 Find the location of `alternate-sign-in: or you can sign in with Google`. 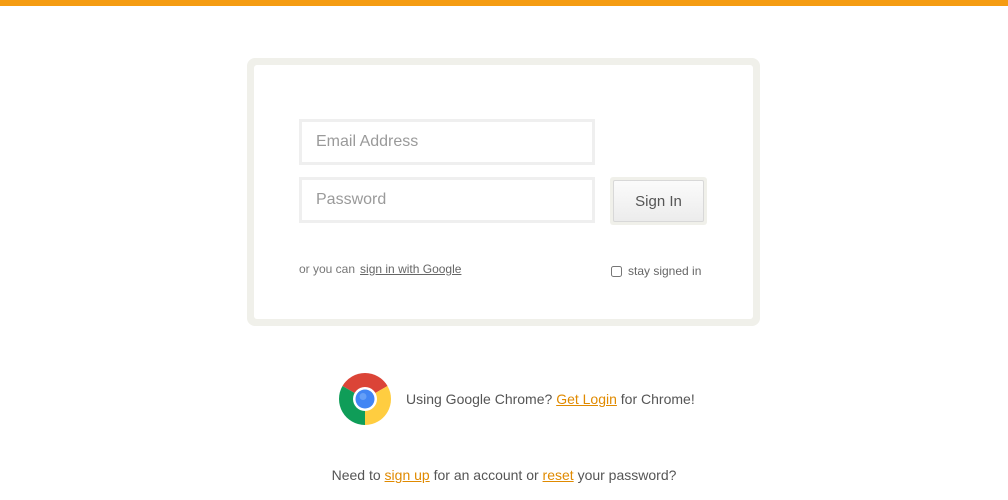

alternate-sign-in: or you can sign in with Google is located at coordinates (380, 269).